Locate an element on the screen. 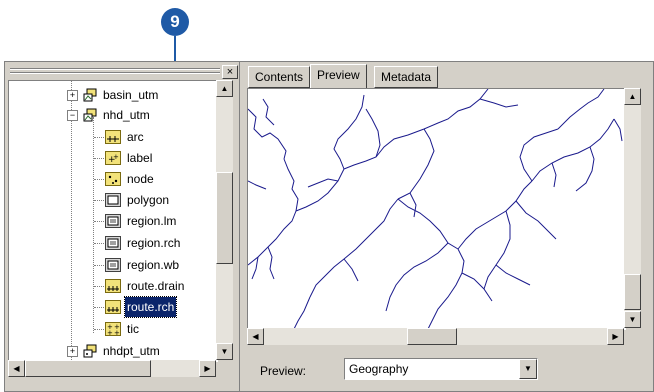  node-feature-icon is located at coordinates (113, 179).